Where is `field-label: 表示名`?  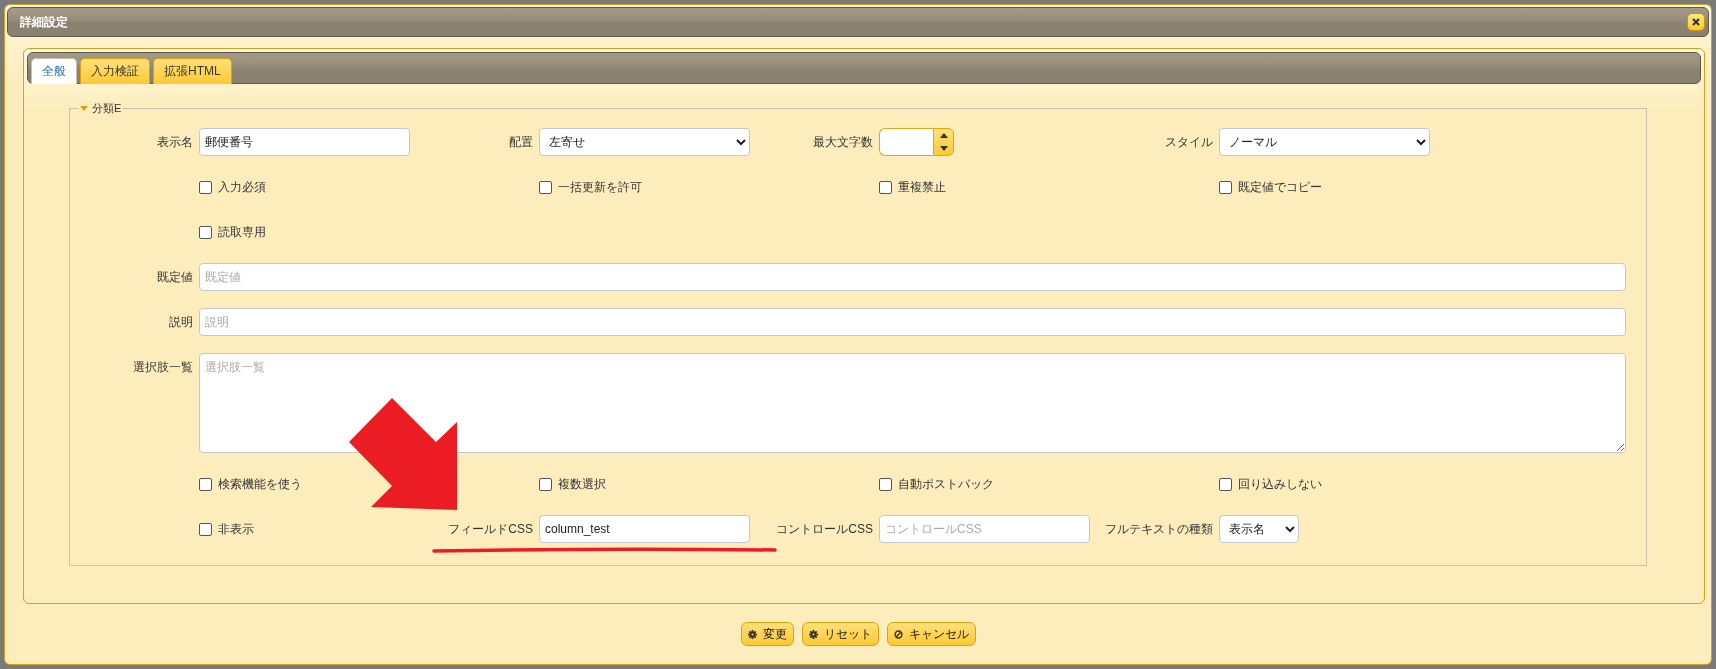 field-label: 表示名 is located at coordinates (174, 142).